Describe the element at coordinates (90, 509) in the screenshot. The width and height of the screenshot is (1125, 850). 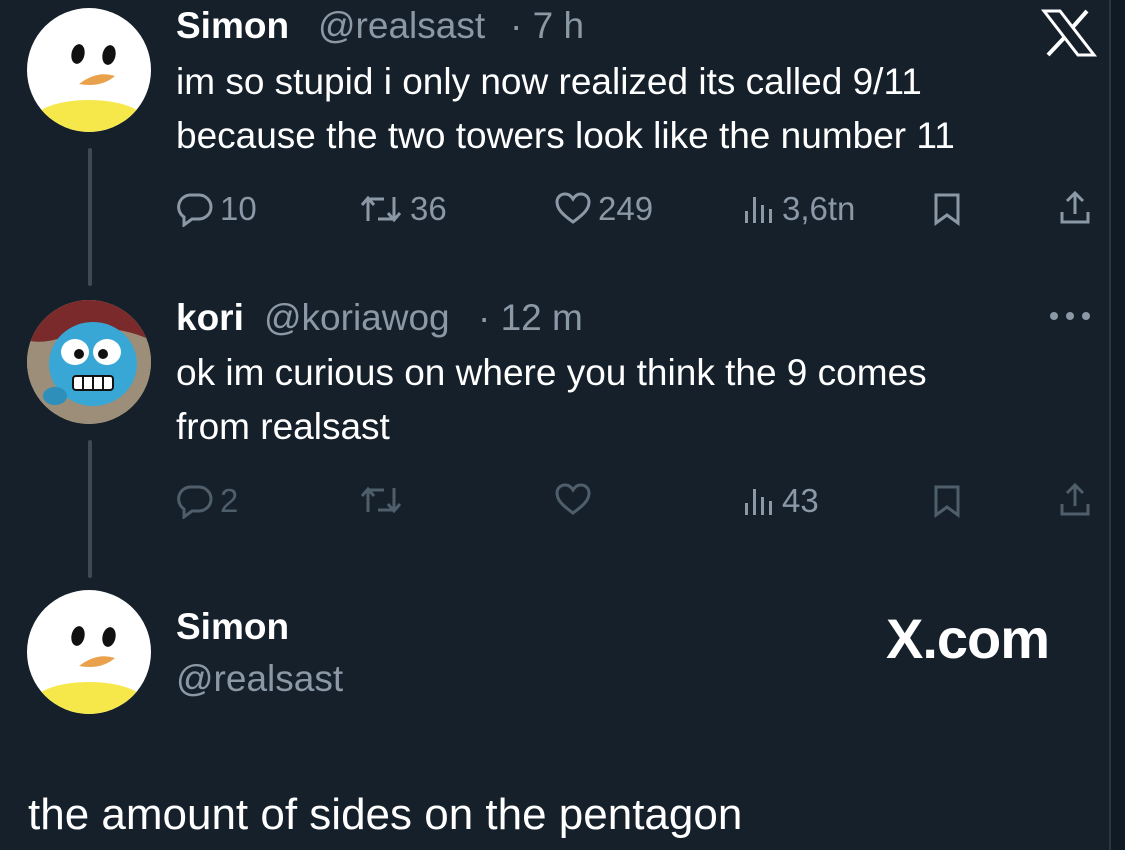
I see `thread-line-bottom` at that location.